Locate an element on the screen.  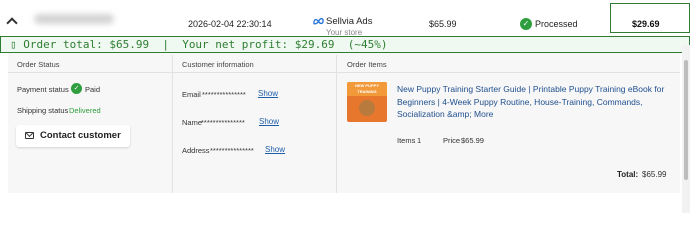
address-label: Address is located at coordinates (196, 150).